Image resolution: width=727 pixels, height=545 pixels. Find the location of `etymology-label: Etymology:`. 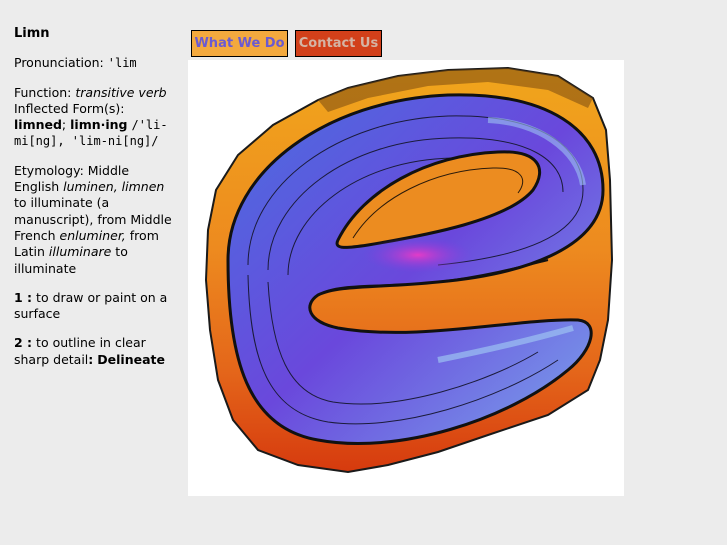

etymology-label: Etymology: is located at coordinates (49, 170).